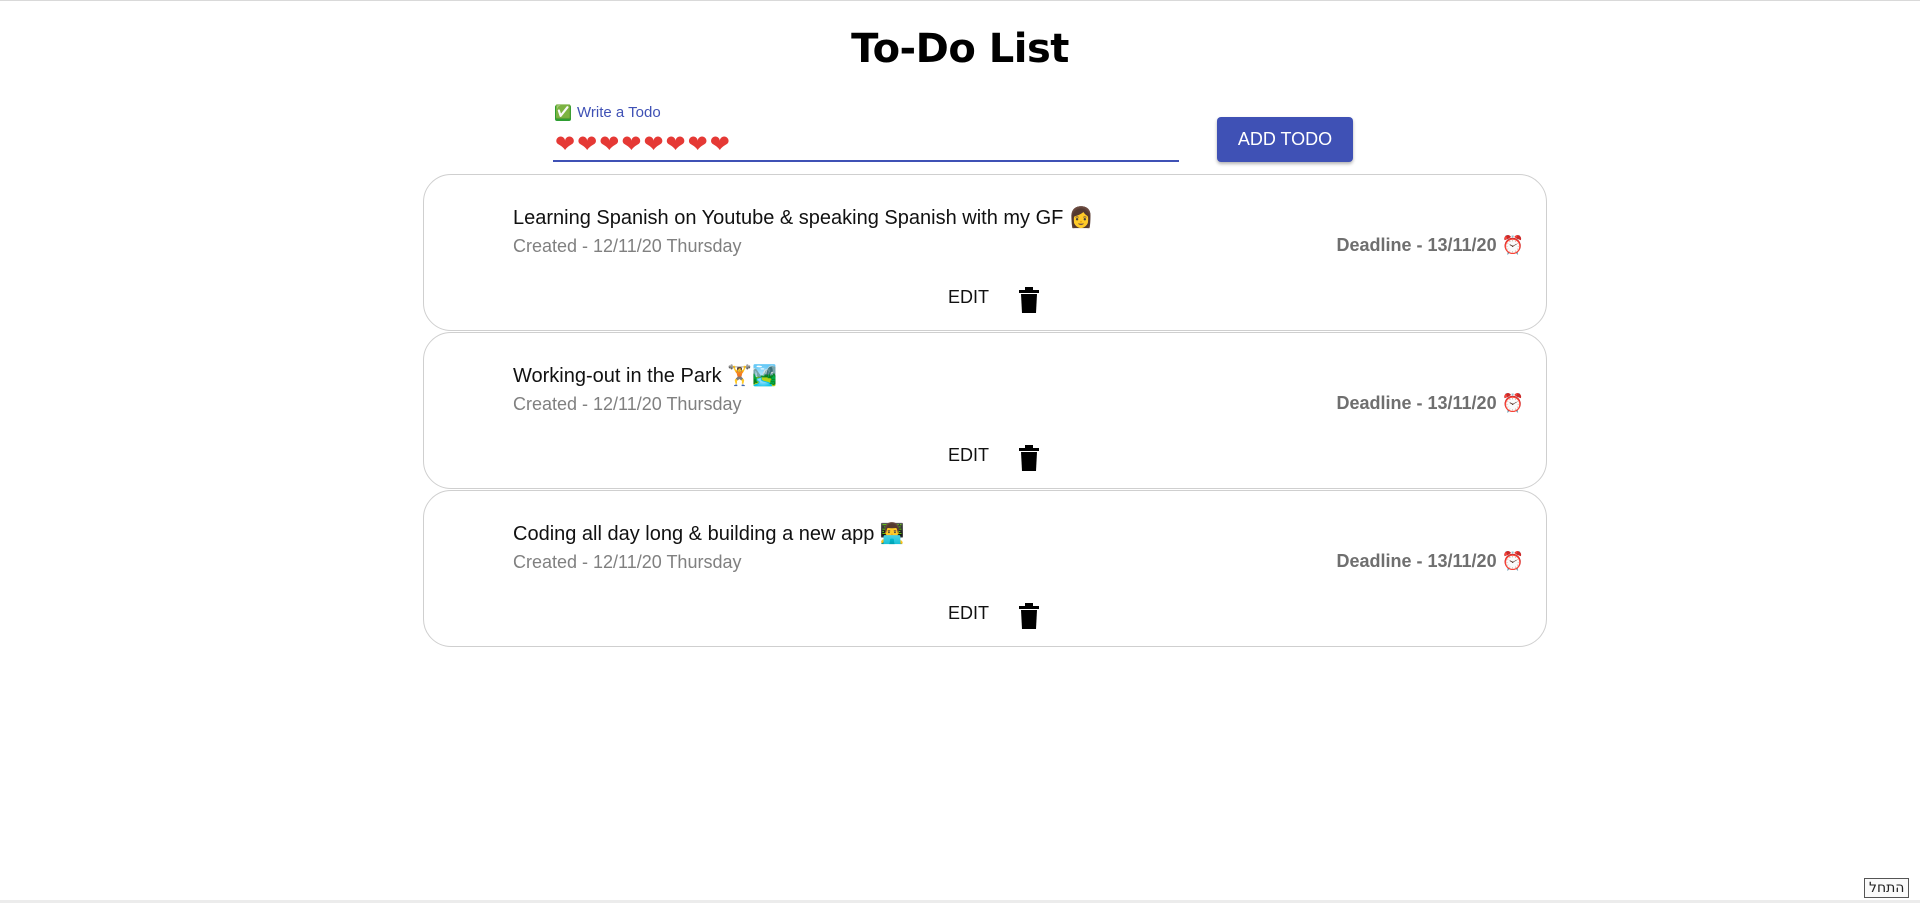 Image resolution: width=1920 pixels, height=903 pixels. I want to click on top-divider, so click(960, 0).